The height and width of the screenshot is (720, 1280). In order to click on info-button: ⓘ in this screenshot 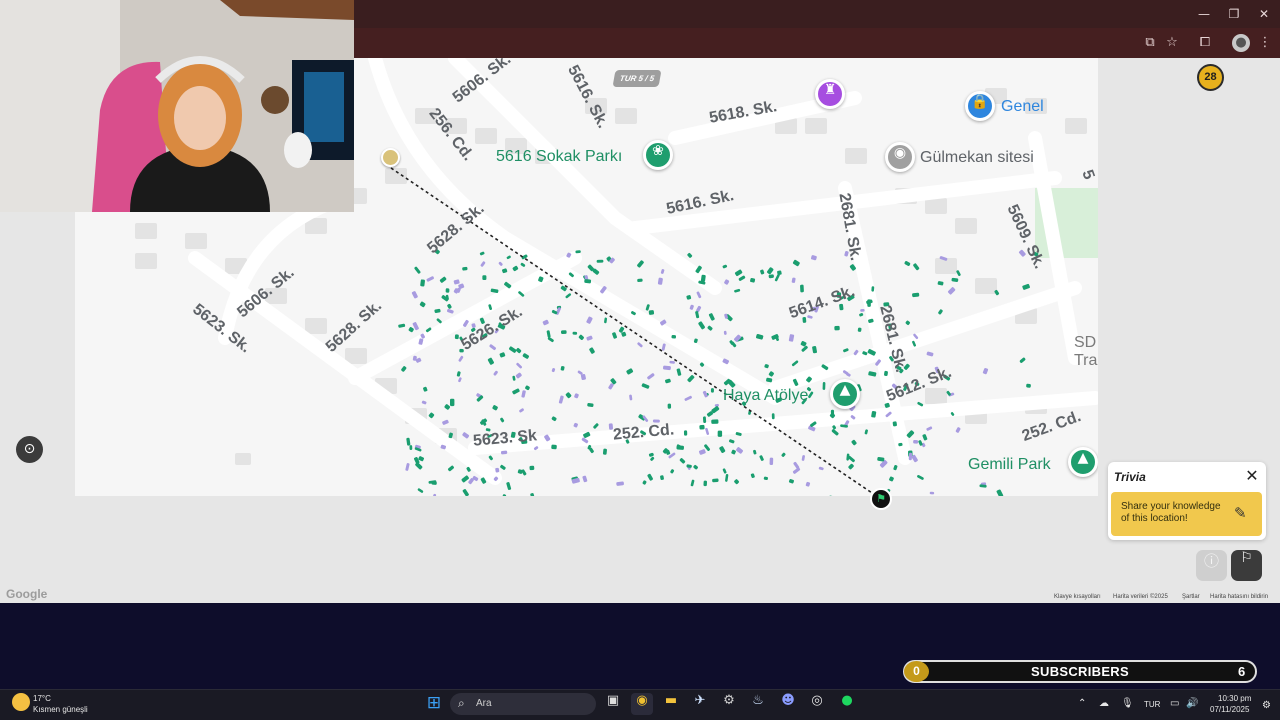, I will do `click(1211, 565)`.